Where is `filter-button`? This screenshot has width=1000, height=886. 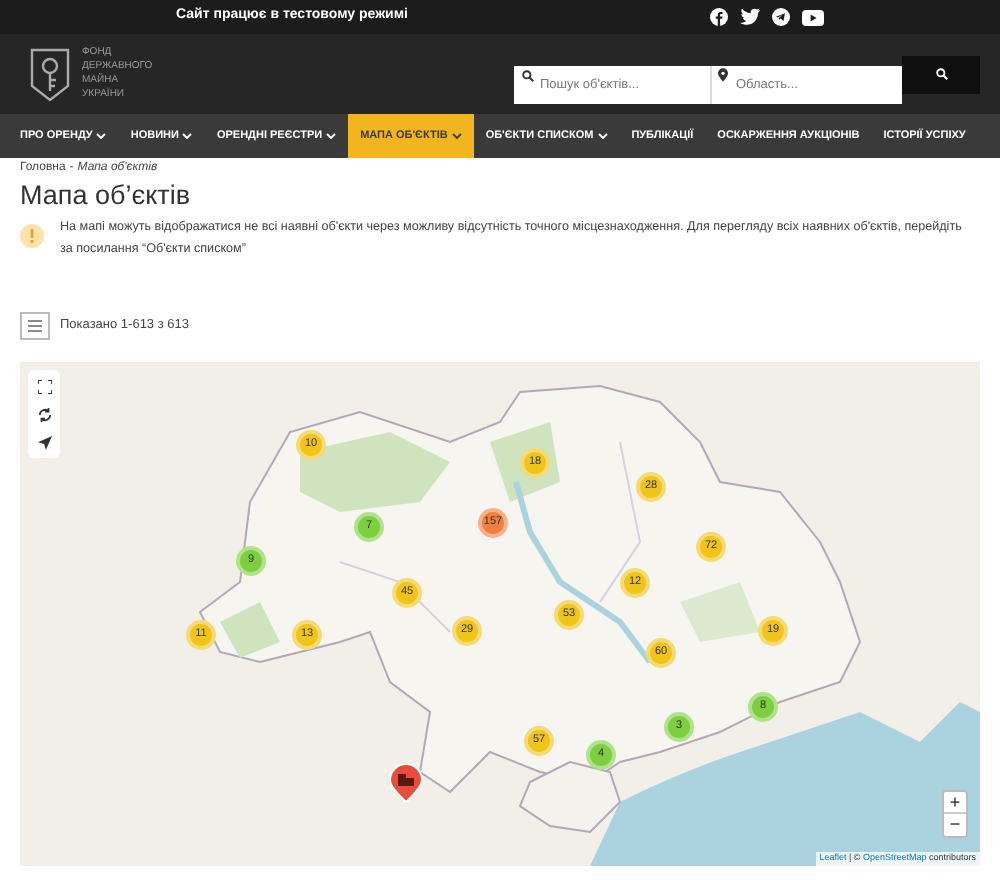 filter-button is located at coordinates (35, 326).